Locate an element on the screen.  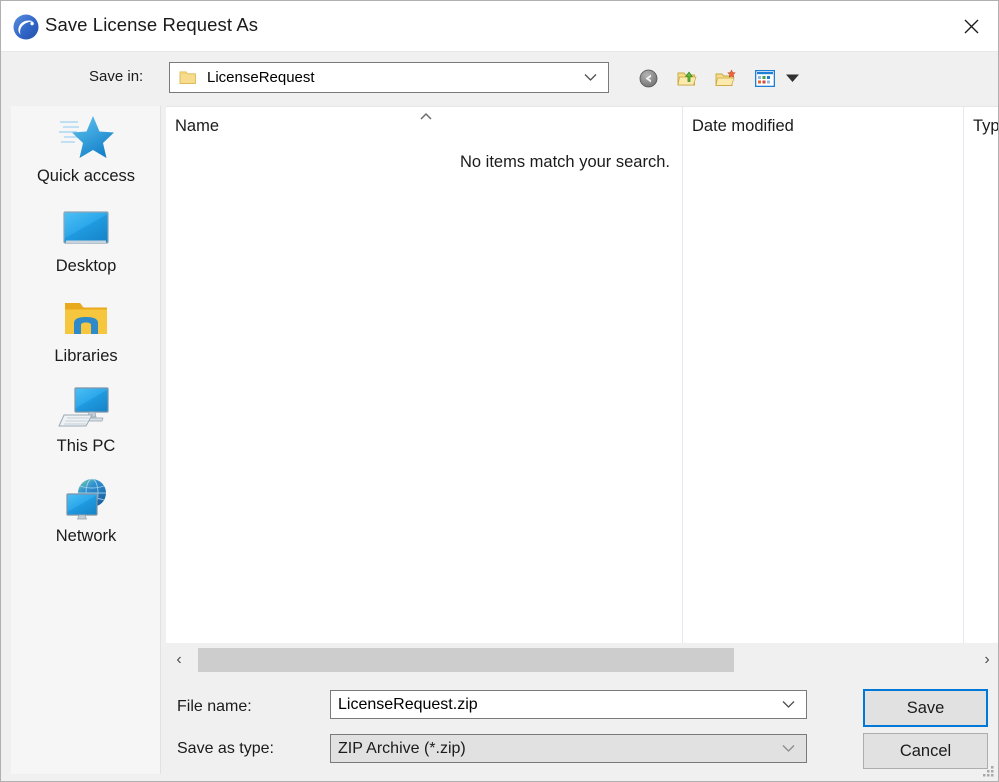
cancel-button: Cancel is located at coordinates (925, 751).